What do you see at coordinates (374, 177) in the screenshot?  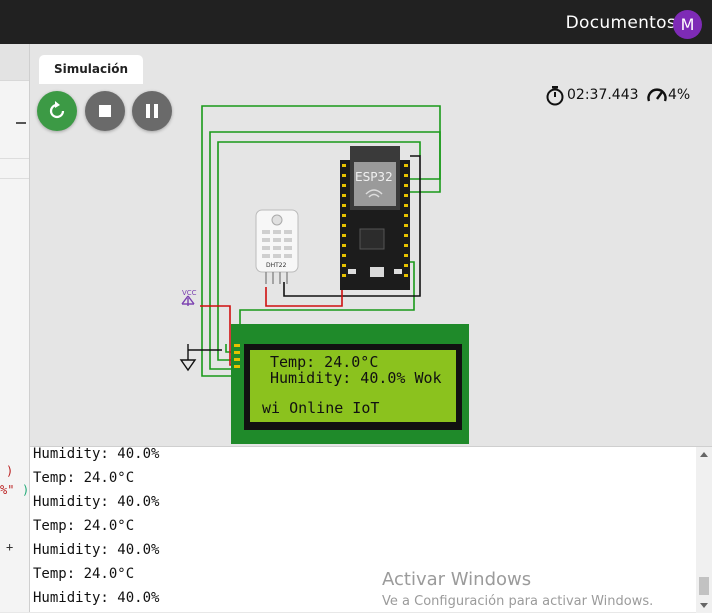 I see `esp32-label: ESP32` at bounding box center [374, 177].